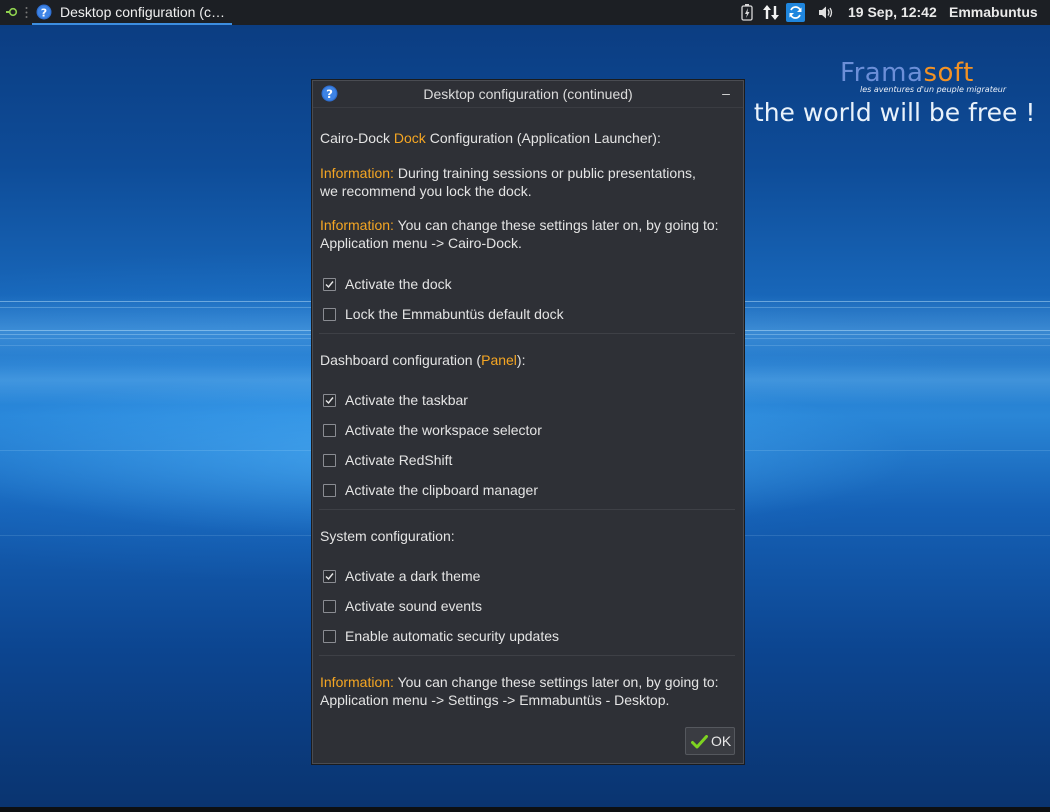 The height and width of the screenshot is (812, 1050). I want to click on system-section-heading: System configuration:, so click(387, 536).